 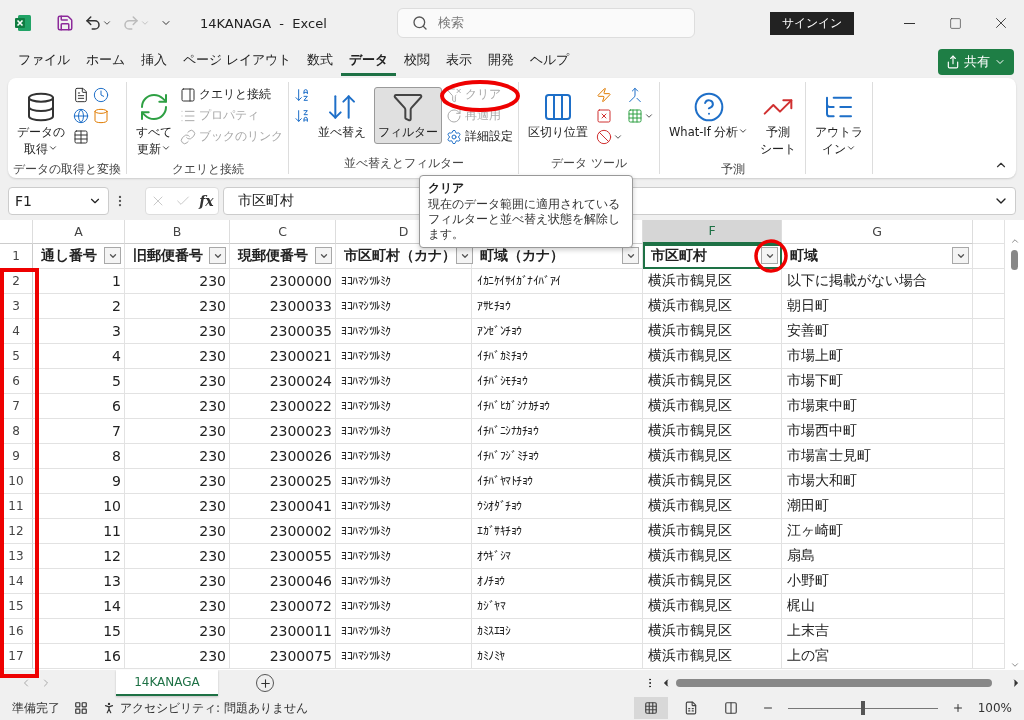 I want to click on table-cell: ｶﾐｽｴﾖｼ, so click(x=493, y=630).